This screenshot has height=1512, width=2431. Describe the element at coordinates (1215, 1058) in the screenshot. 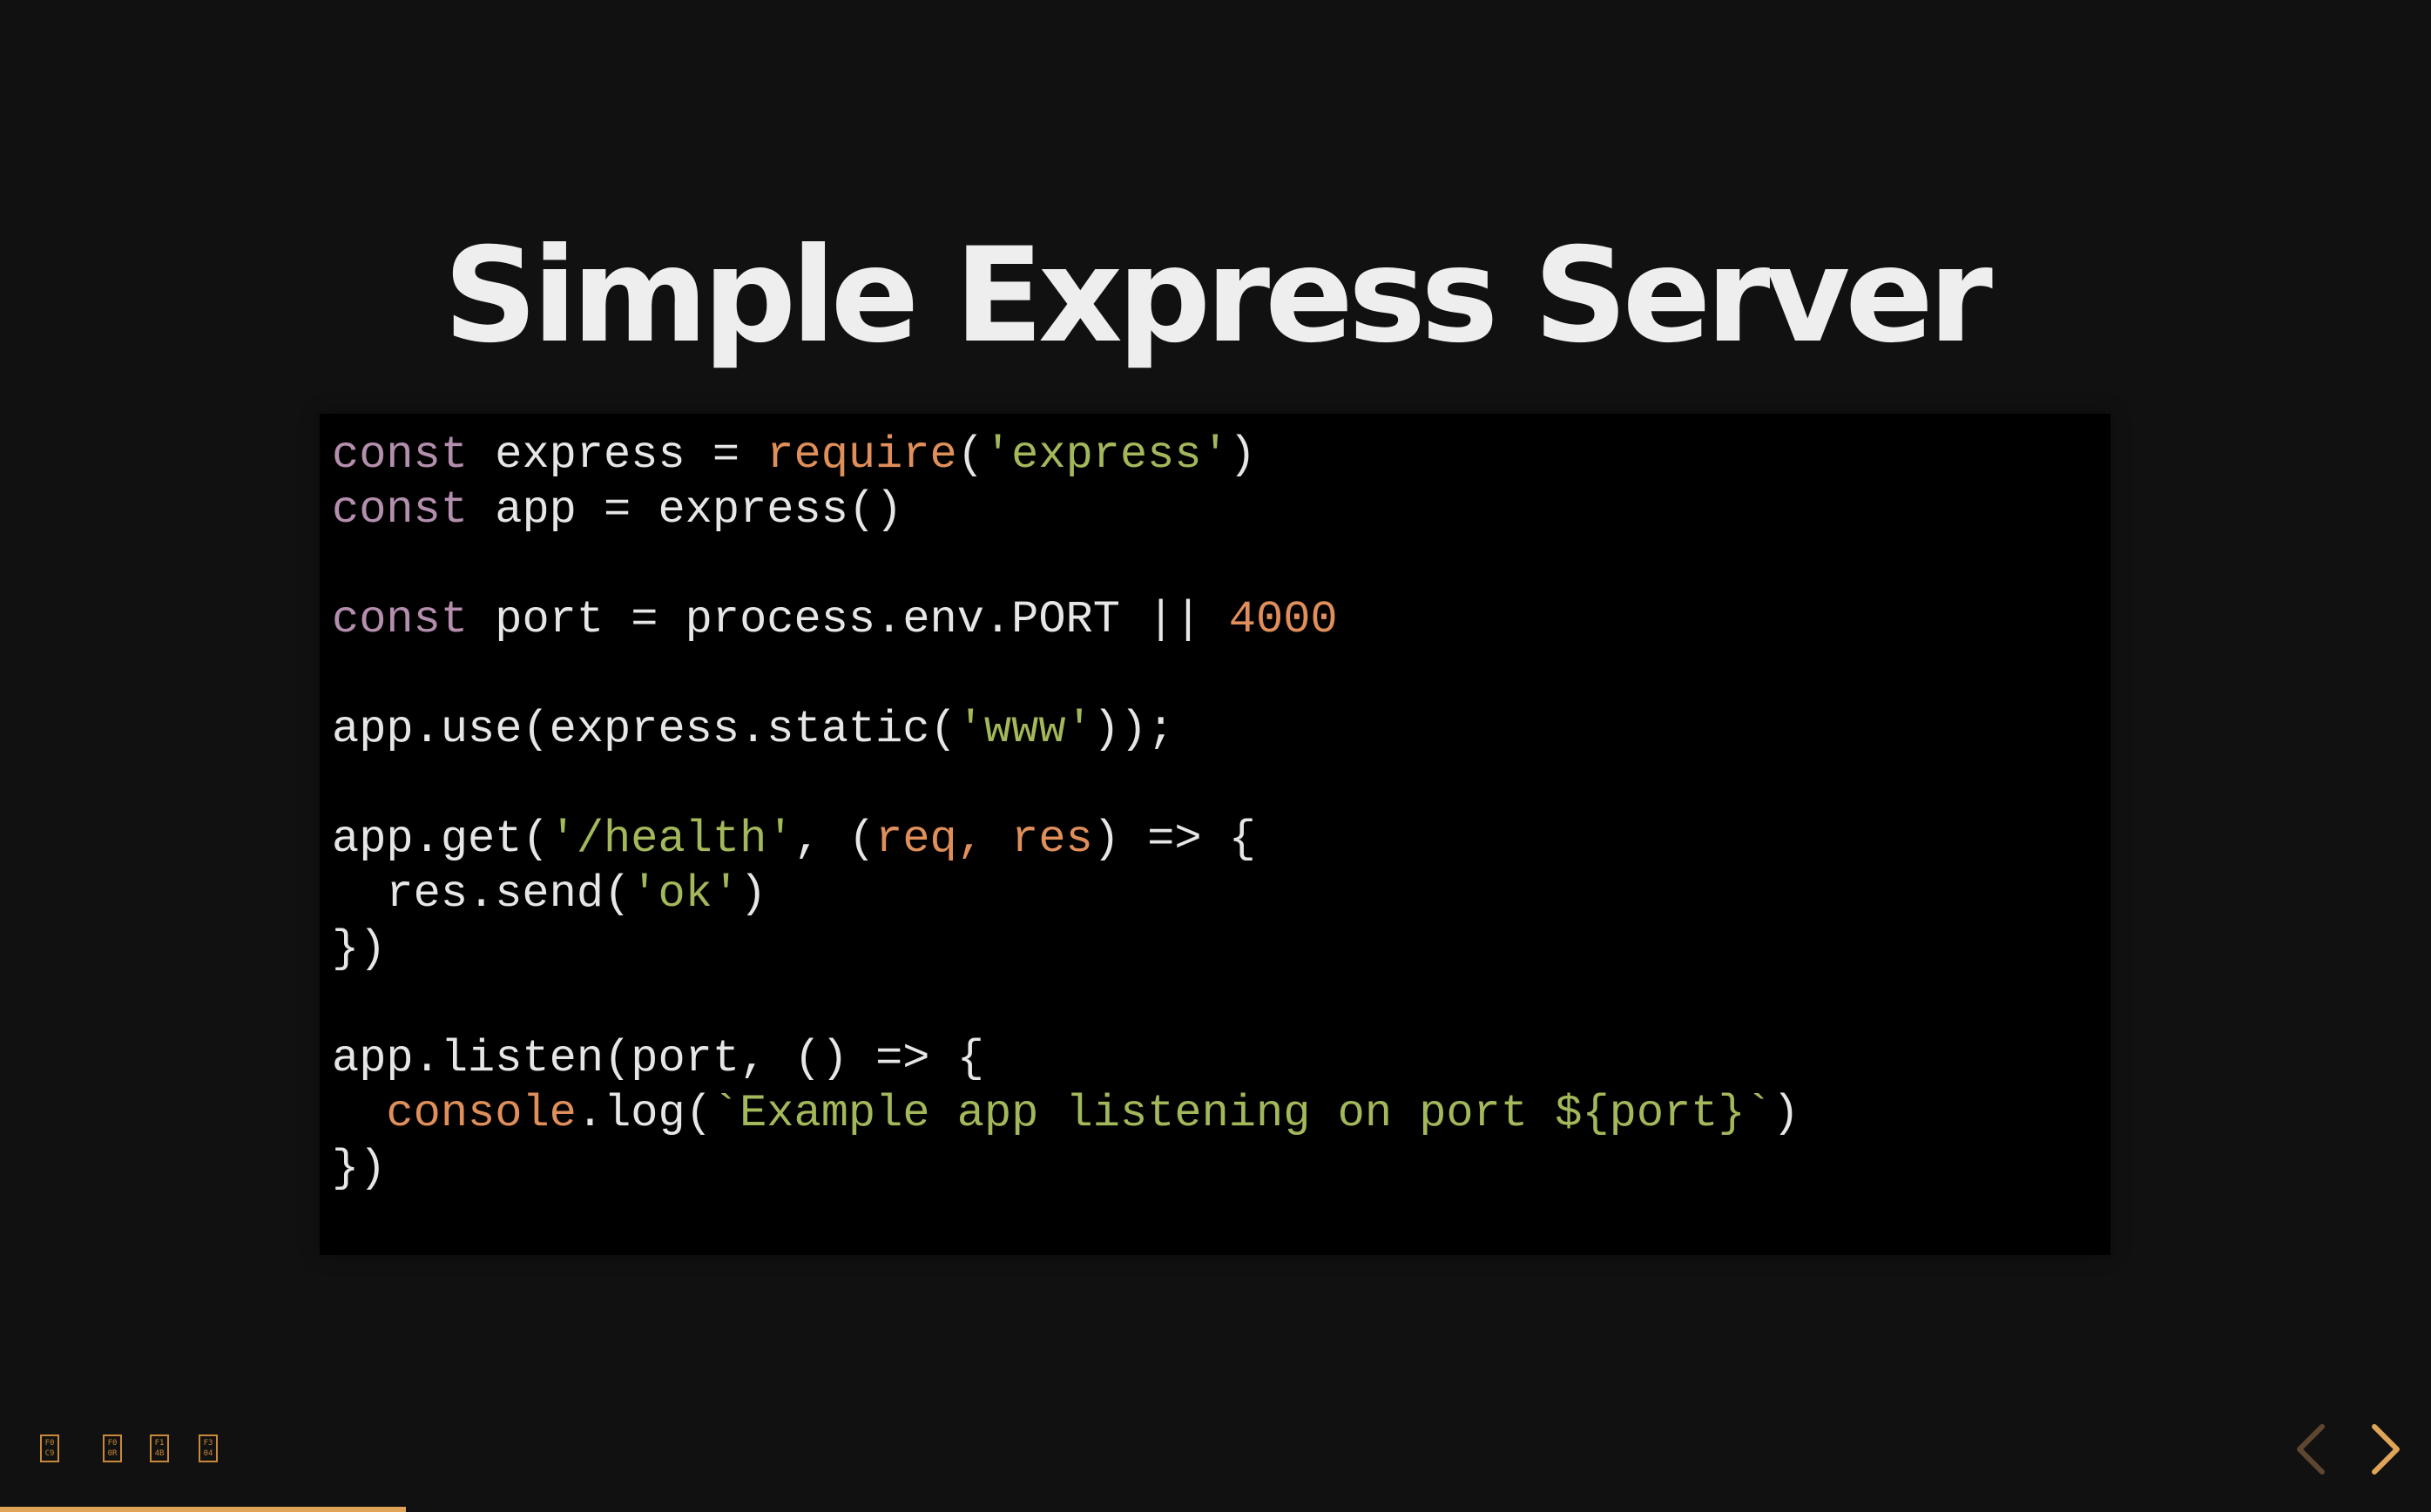

I see `code-line: app.listen(port, () => {` at that location.